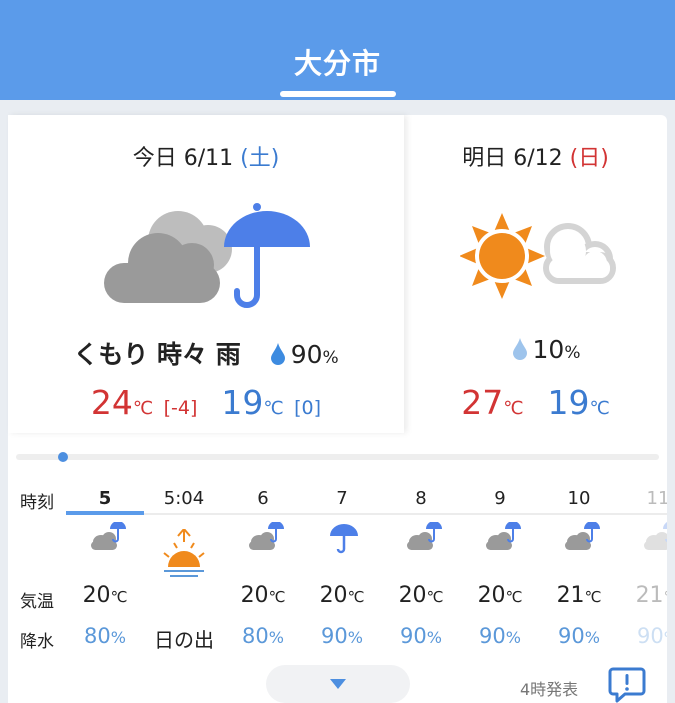 The image size is (675, 703). What do you see at coordinates (206, 402) in the screenshot?
I see `today-temps: 24℃ [-4] 19℃ [0]` at bounding box center [206, 402].